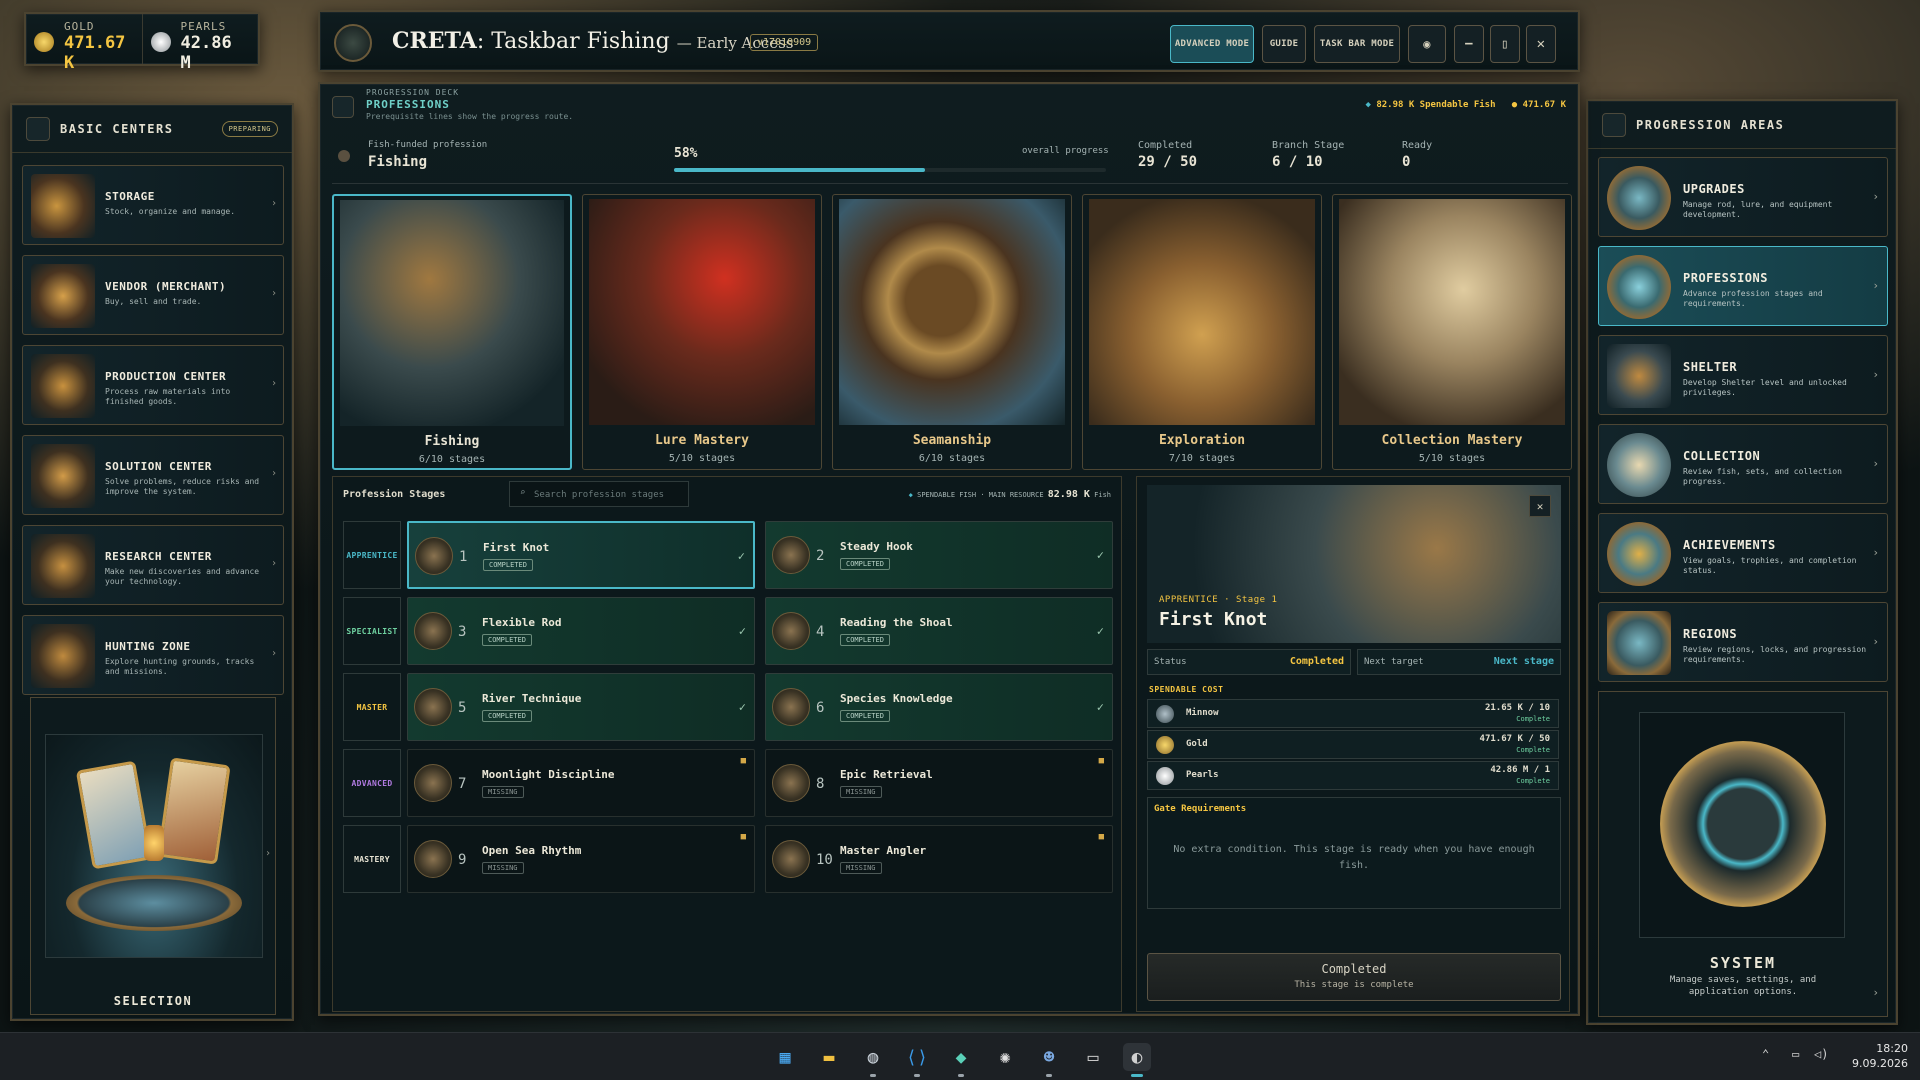 The width and height of the screenshot is (1920, 1080). Describe the element at coordinates (1093, 1057) in the screenshot. I see `terminal-icon: ▭` at that location.